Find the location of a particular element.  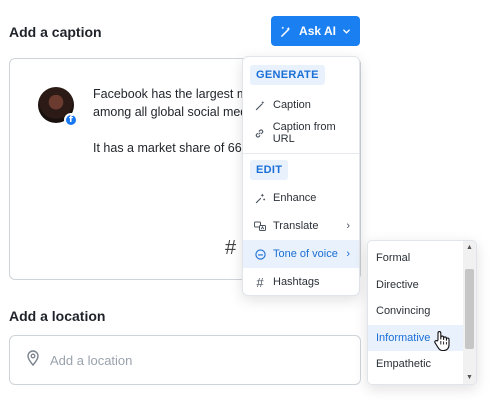

hashtag-icon: # is located at coordinates (230, 248).